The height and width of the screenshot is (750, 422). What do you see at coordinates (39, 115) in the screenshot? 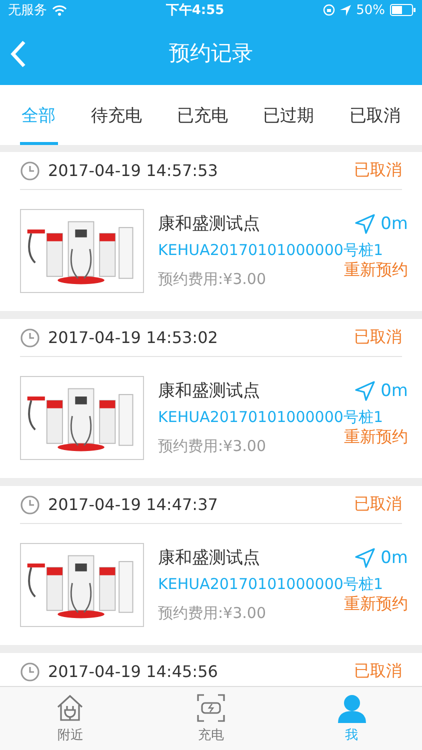
I see `filter-tab: 全部` at bounding box center [39, 115].